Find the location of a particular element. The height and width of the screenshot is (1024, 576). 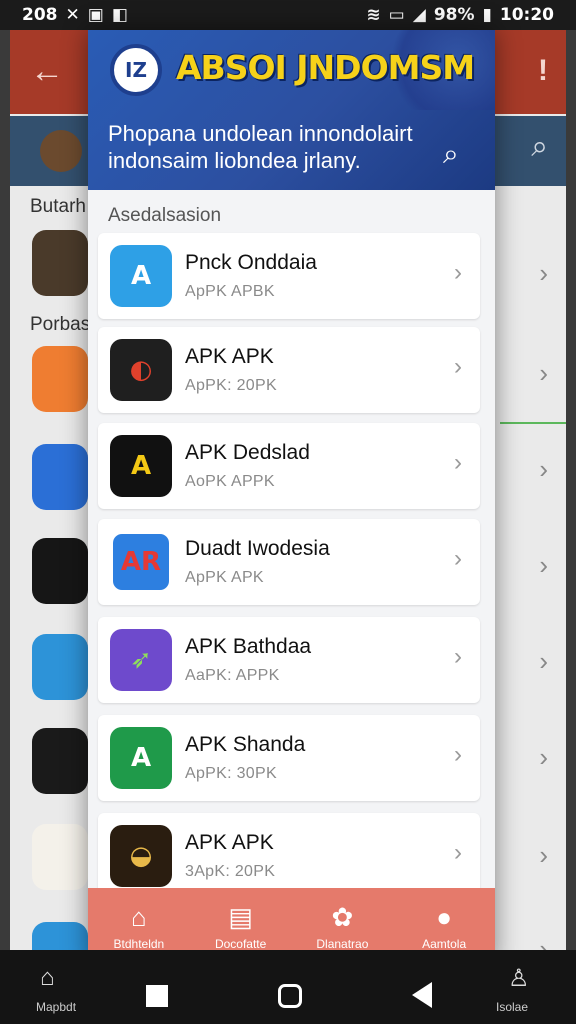

divider is located at coordinates (533, 423).